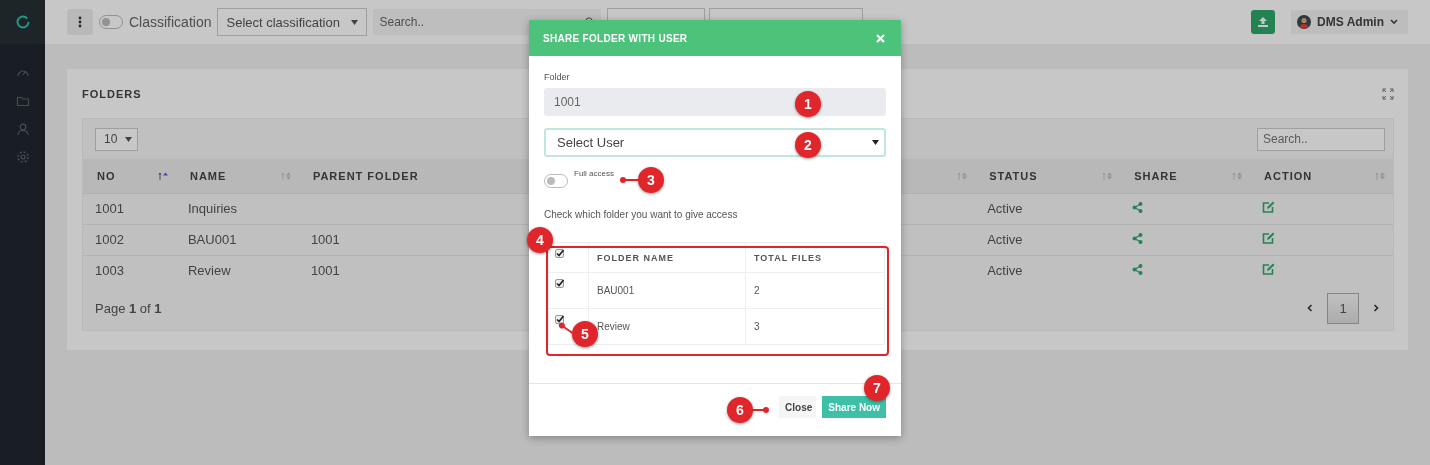 The width and height of the screenshot is (1430, 465). I want to click on ring-logo-icon, so click(22, 22).